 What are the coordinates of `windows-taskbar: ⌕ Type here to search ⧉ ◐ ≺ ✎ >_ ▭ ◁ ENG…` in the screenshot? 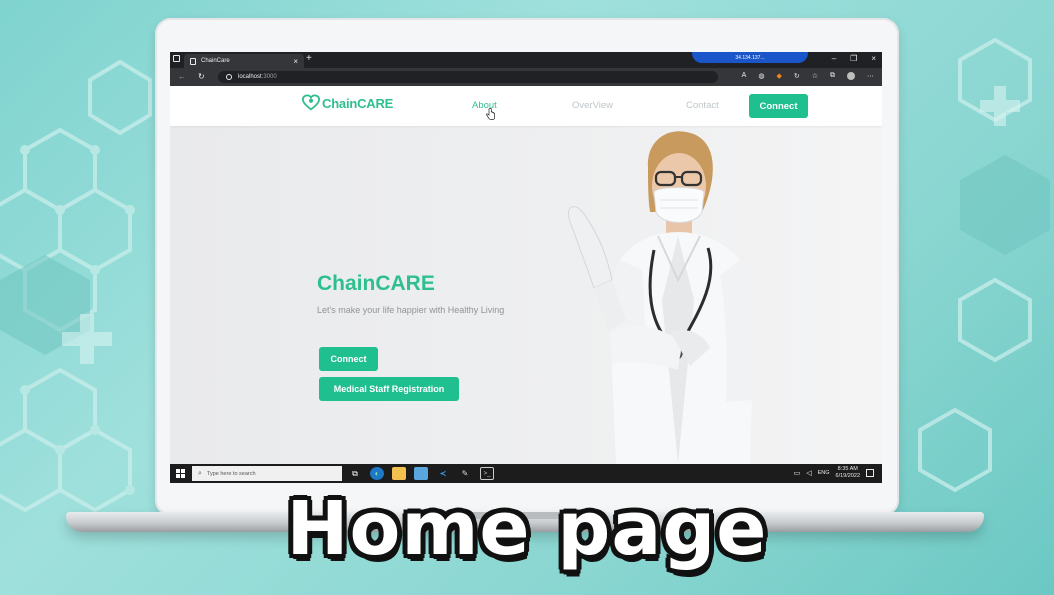 It's located at (526, 473).